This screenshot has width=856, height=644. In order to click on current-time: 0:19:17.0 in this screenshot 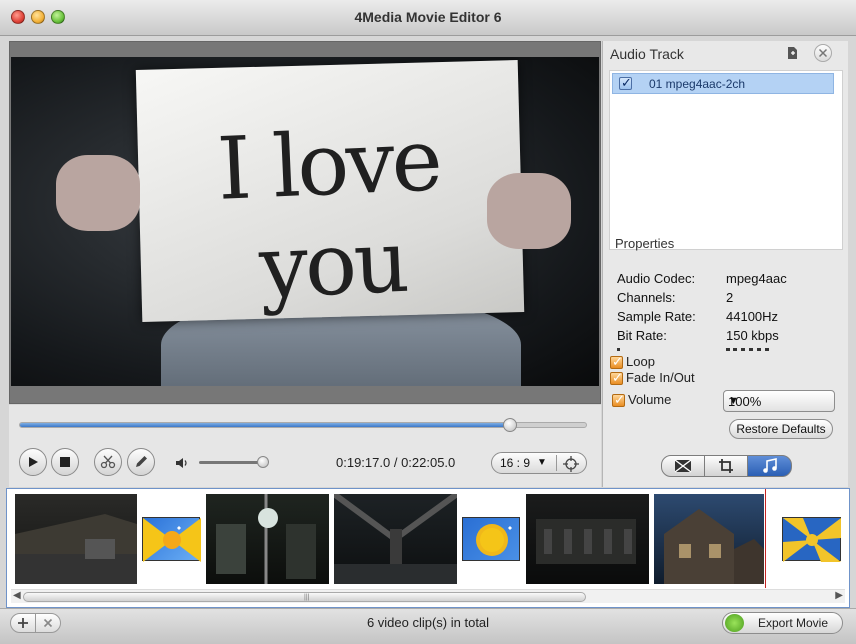, I will do `click(363, 462)`.